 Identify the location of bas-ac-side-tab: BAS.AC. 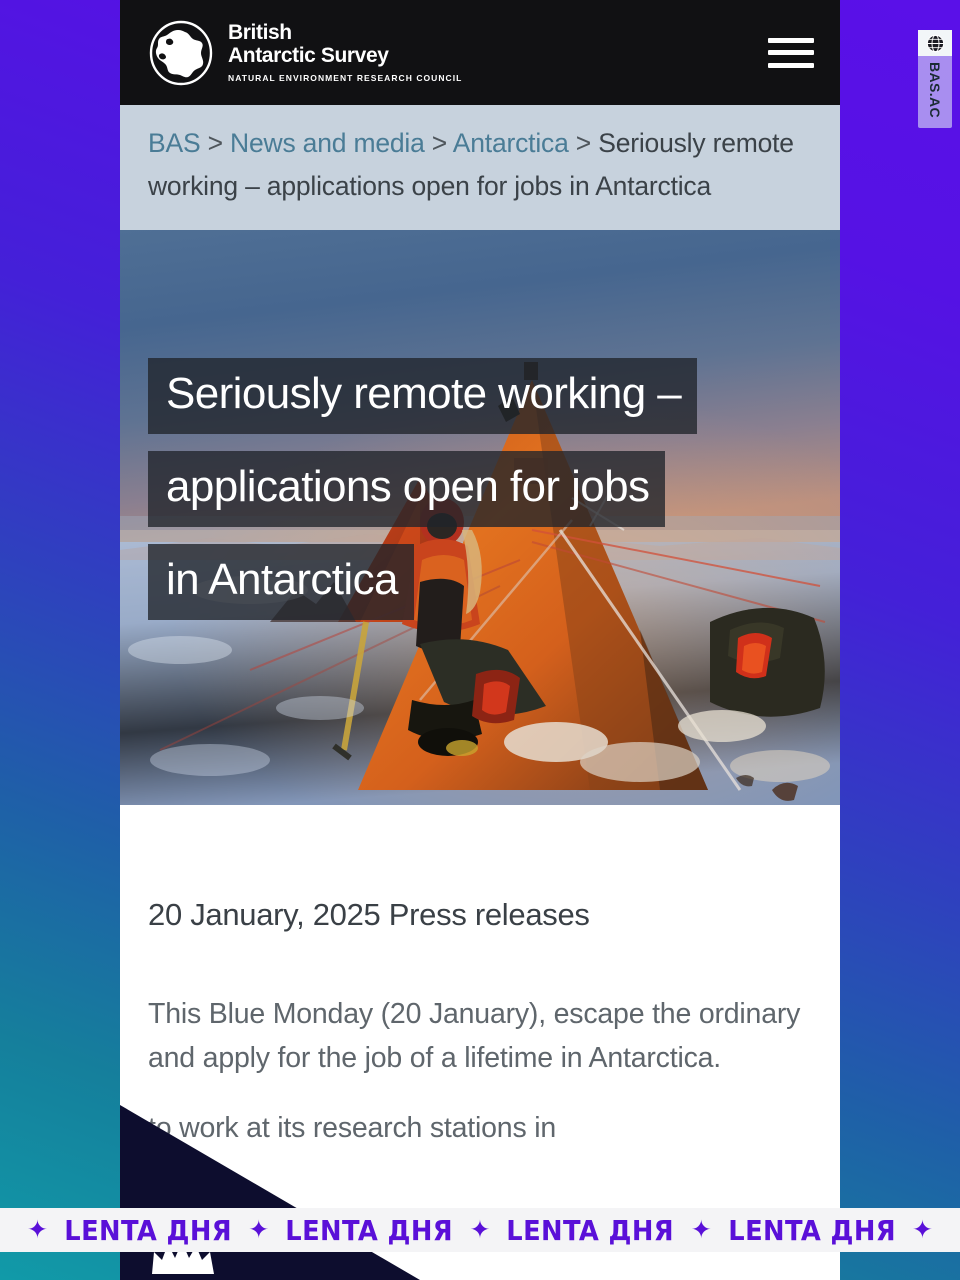
(935, 79).